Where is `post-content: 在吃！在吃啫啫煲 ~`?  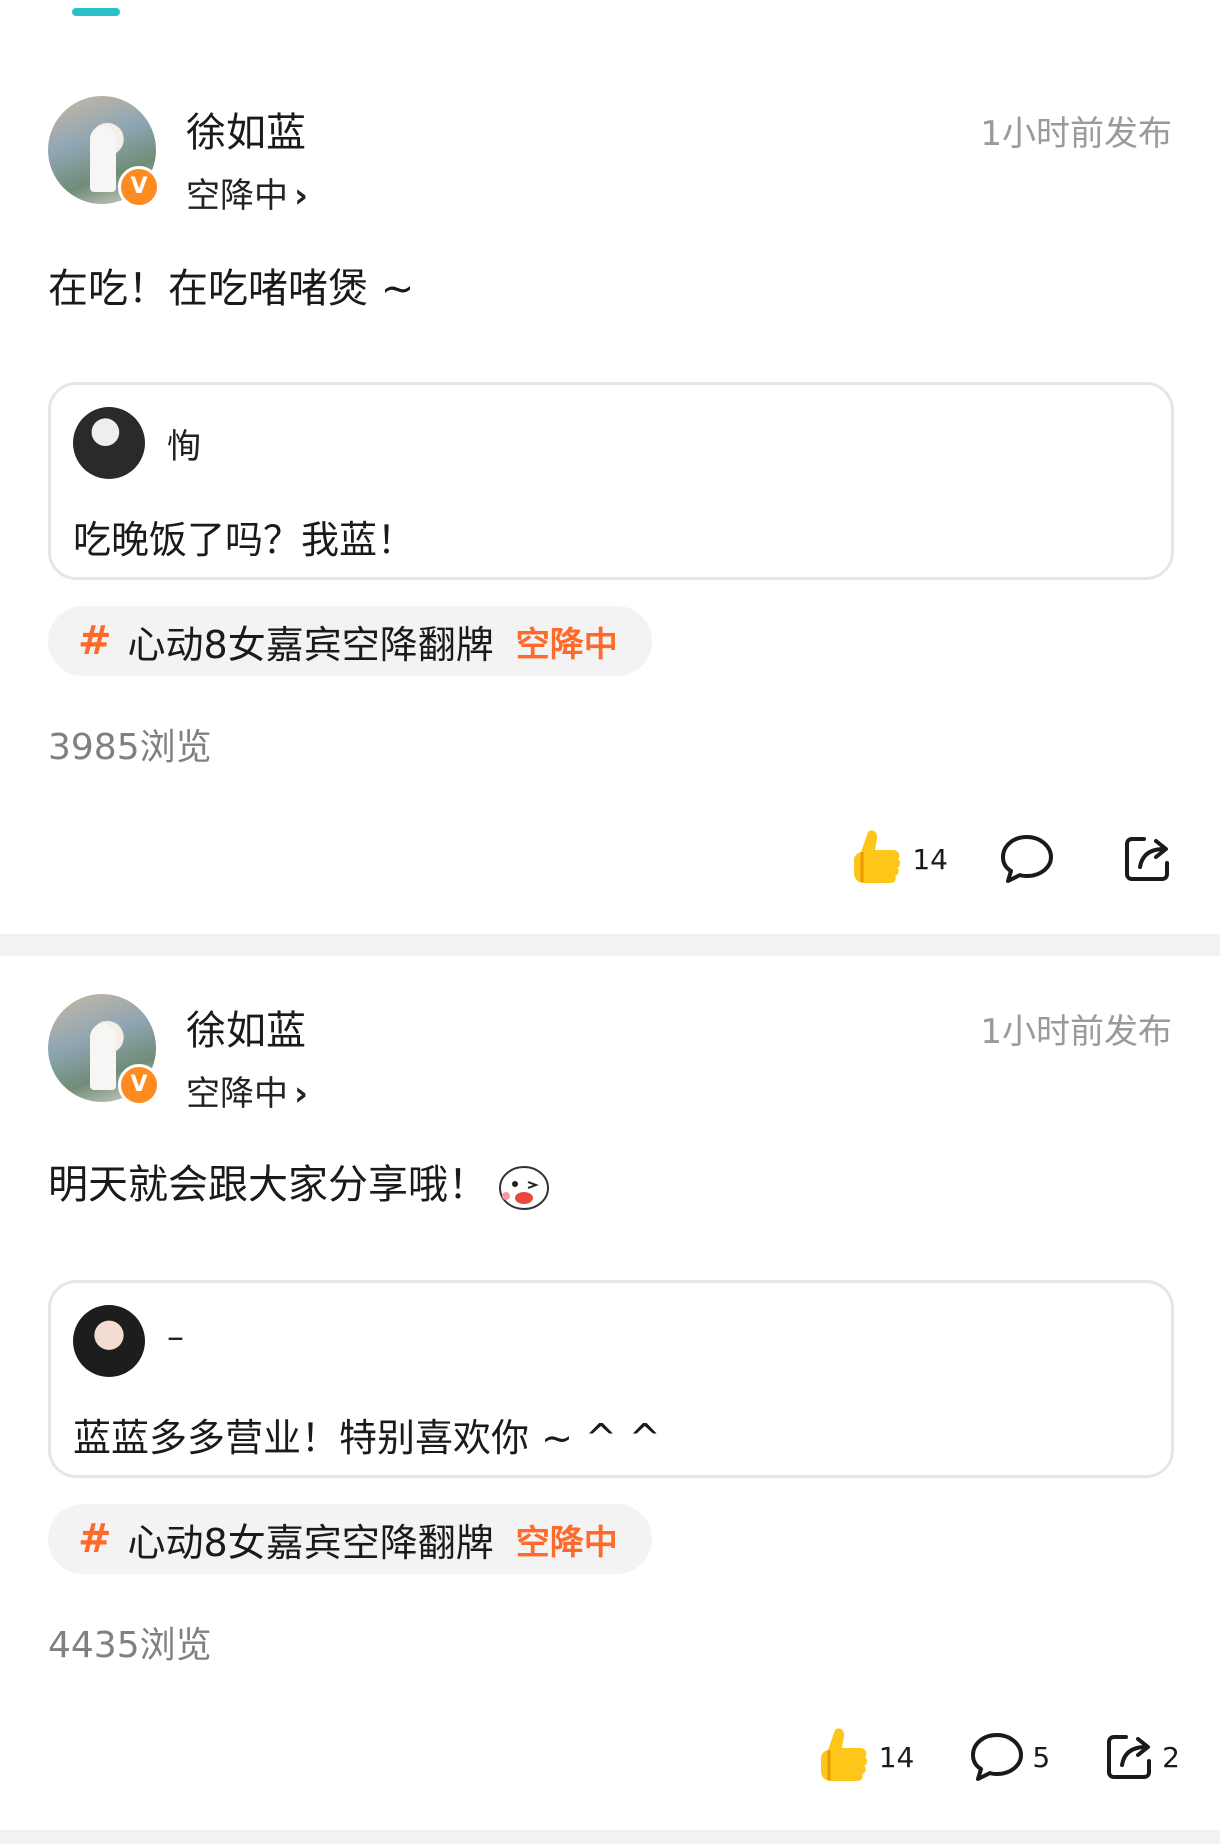
post-content: 在吃！在吃啫啫煲 ~ is located at coordinates (231, 289).